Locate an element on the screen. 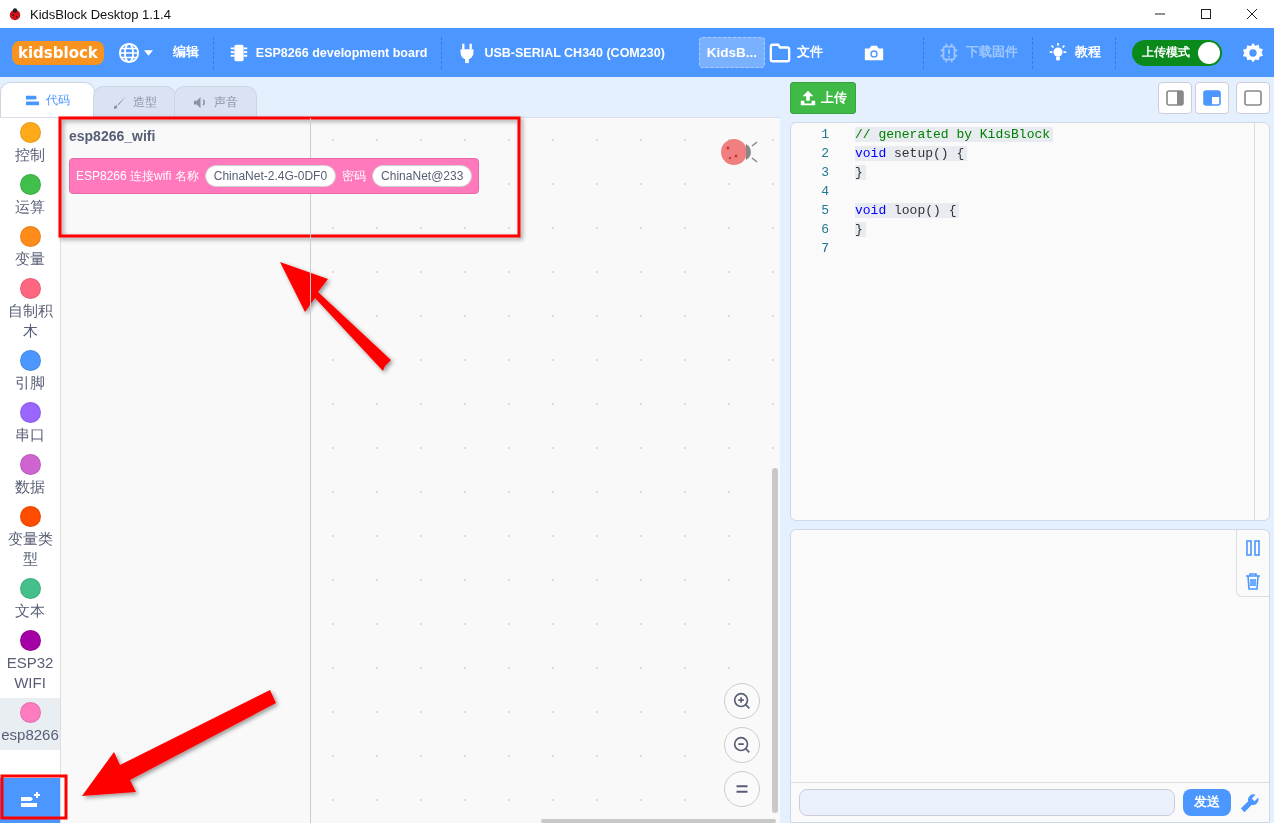 This screenshot has width=1274, height=823. block-input: ChinaNet@233 is located at coordinates (422, 176).